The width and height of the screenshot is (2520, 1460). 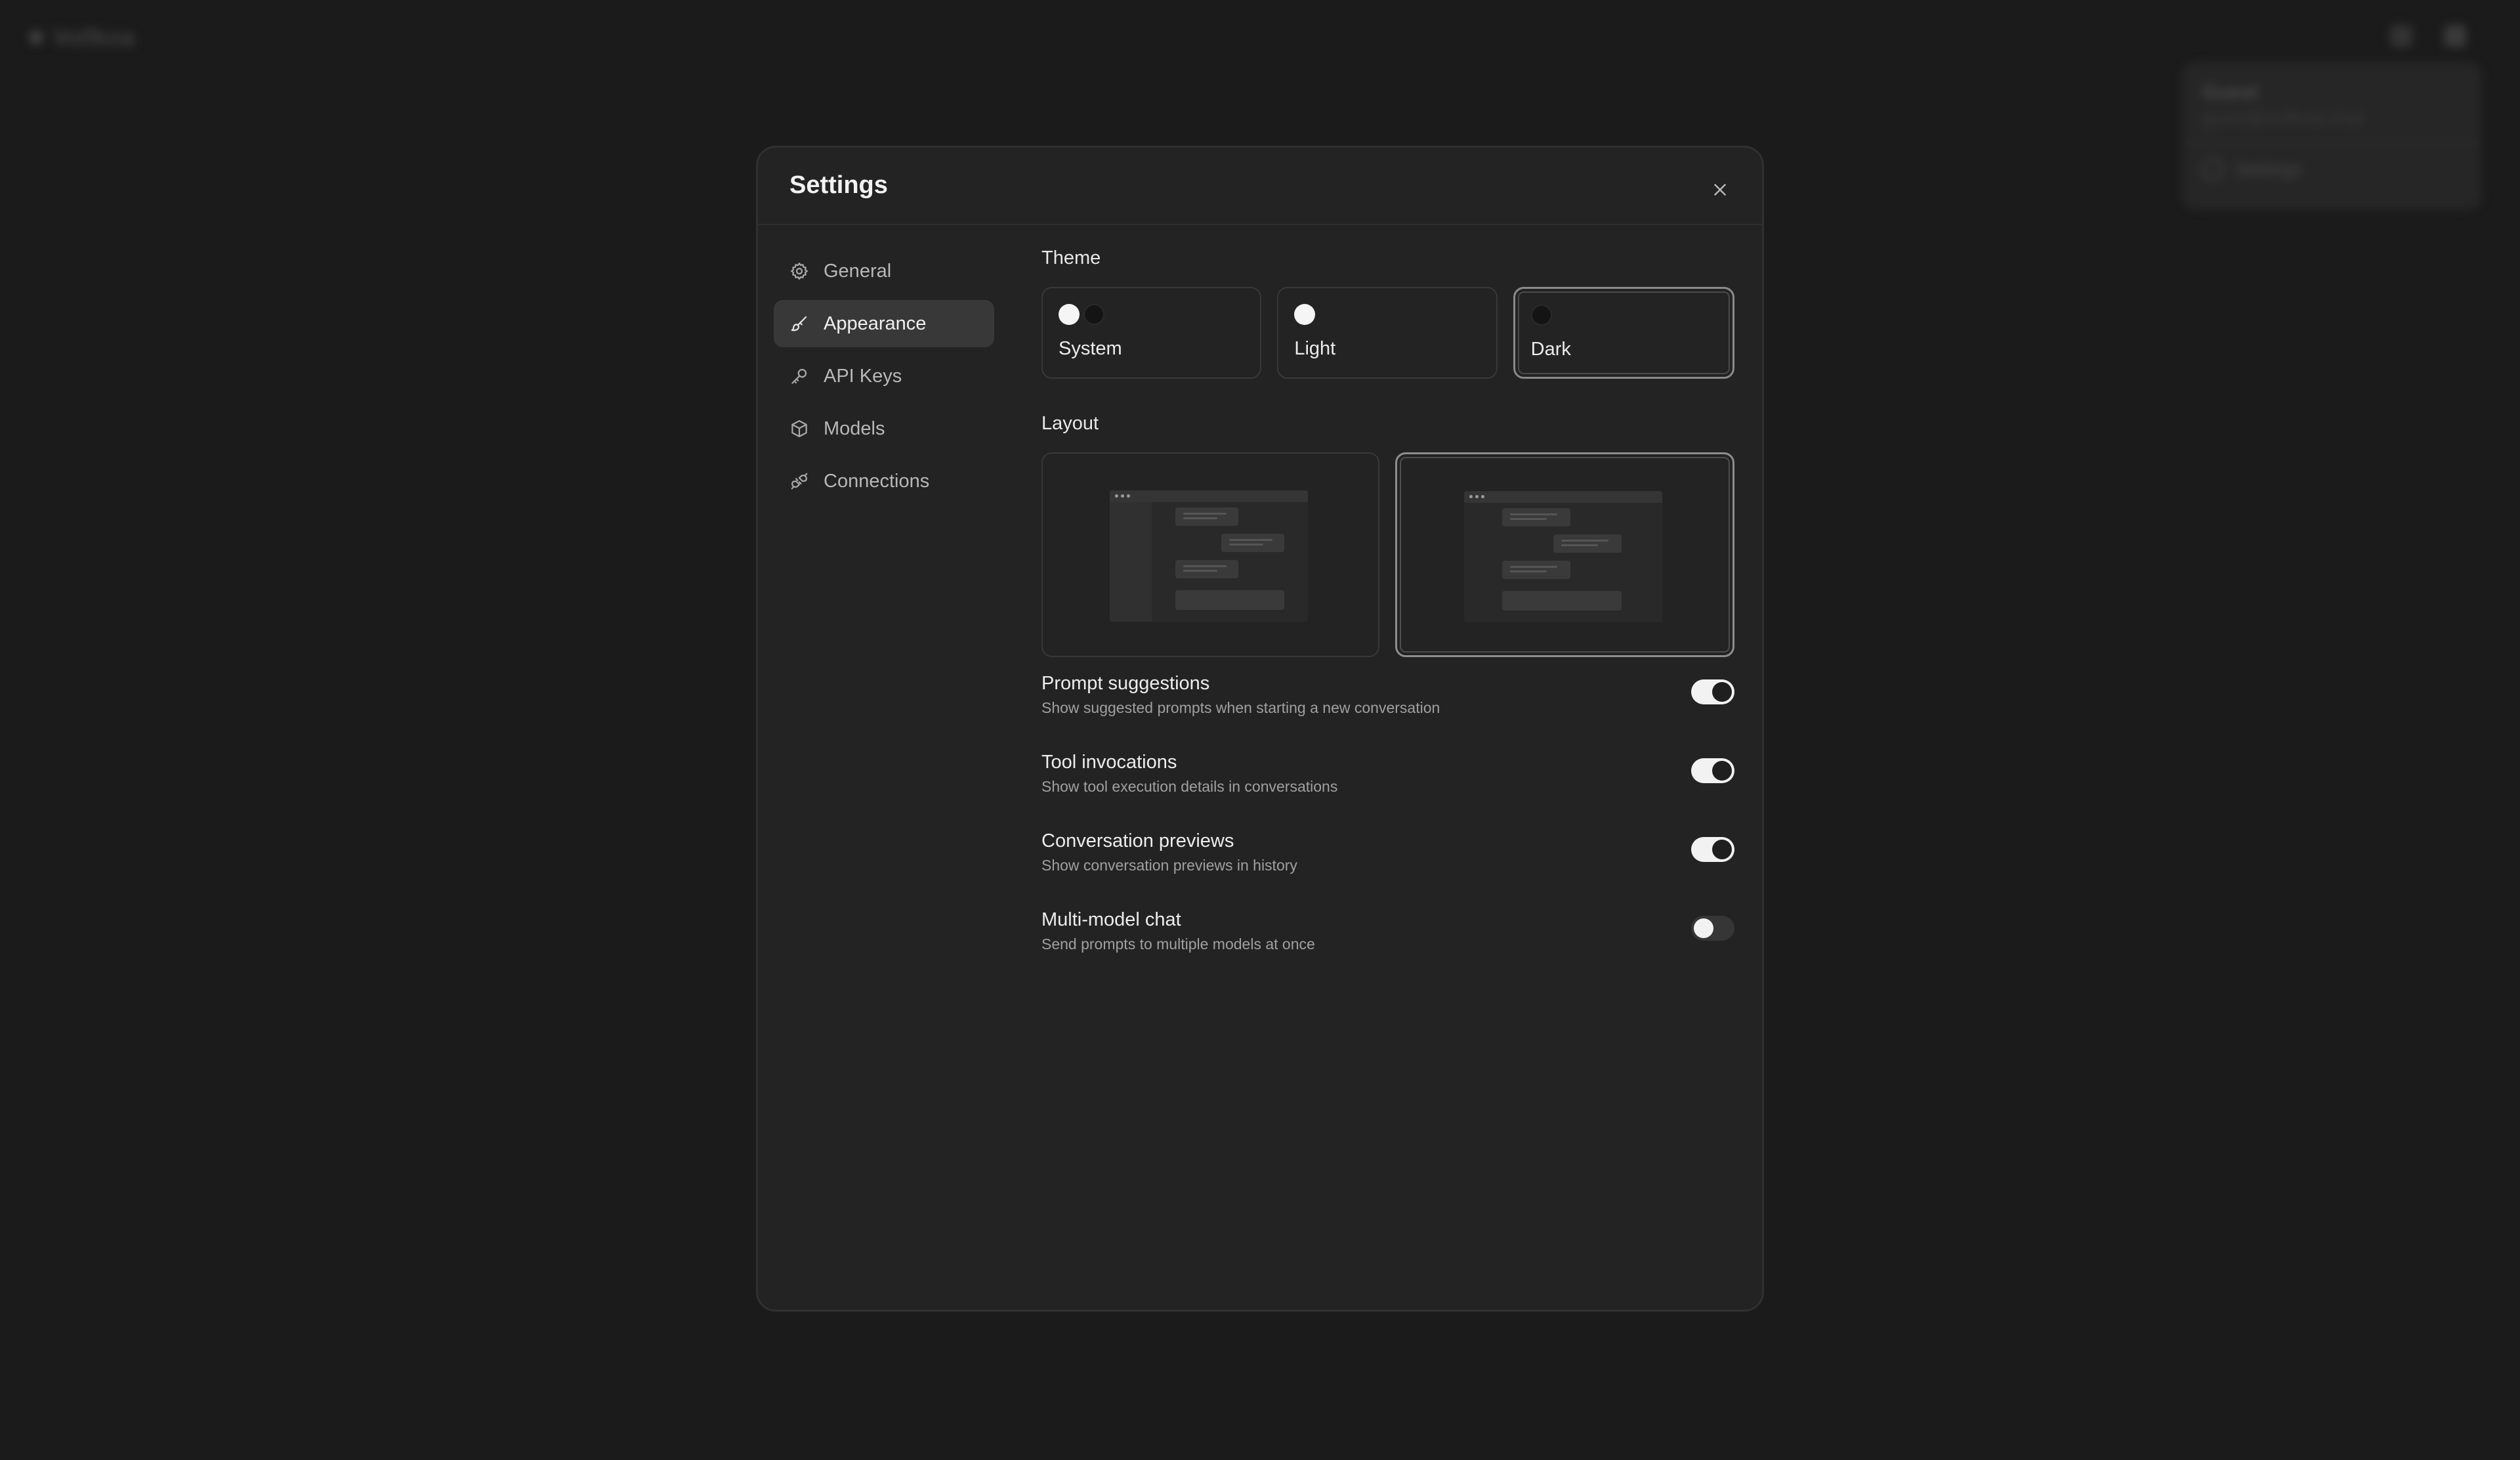 I want to click on menu-item-settings: Settings, so click(x=2251, y=169).